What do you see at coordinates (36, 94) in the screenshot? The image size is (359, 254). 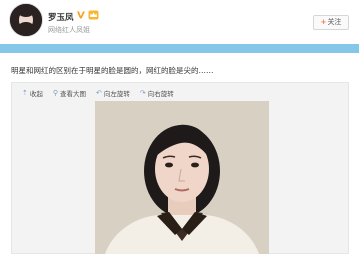 I see `collapse-label: 收起` at bounding box center [36, 94].